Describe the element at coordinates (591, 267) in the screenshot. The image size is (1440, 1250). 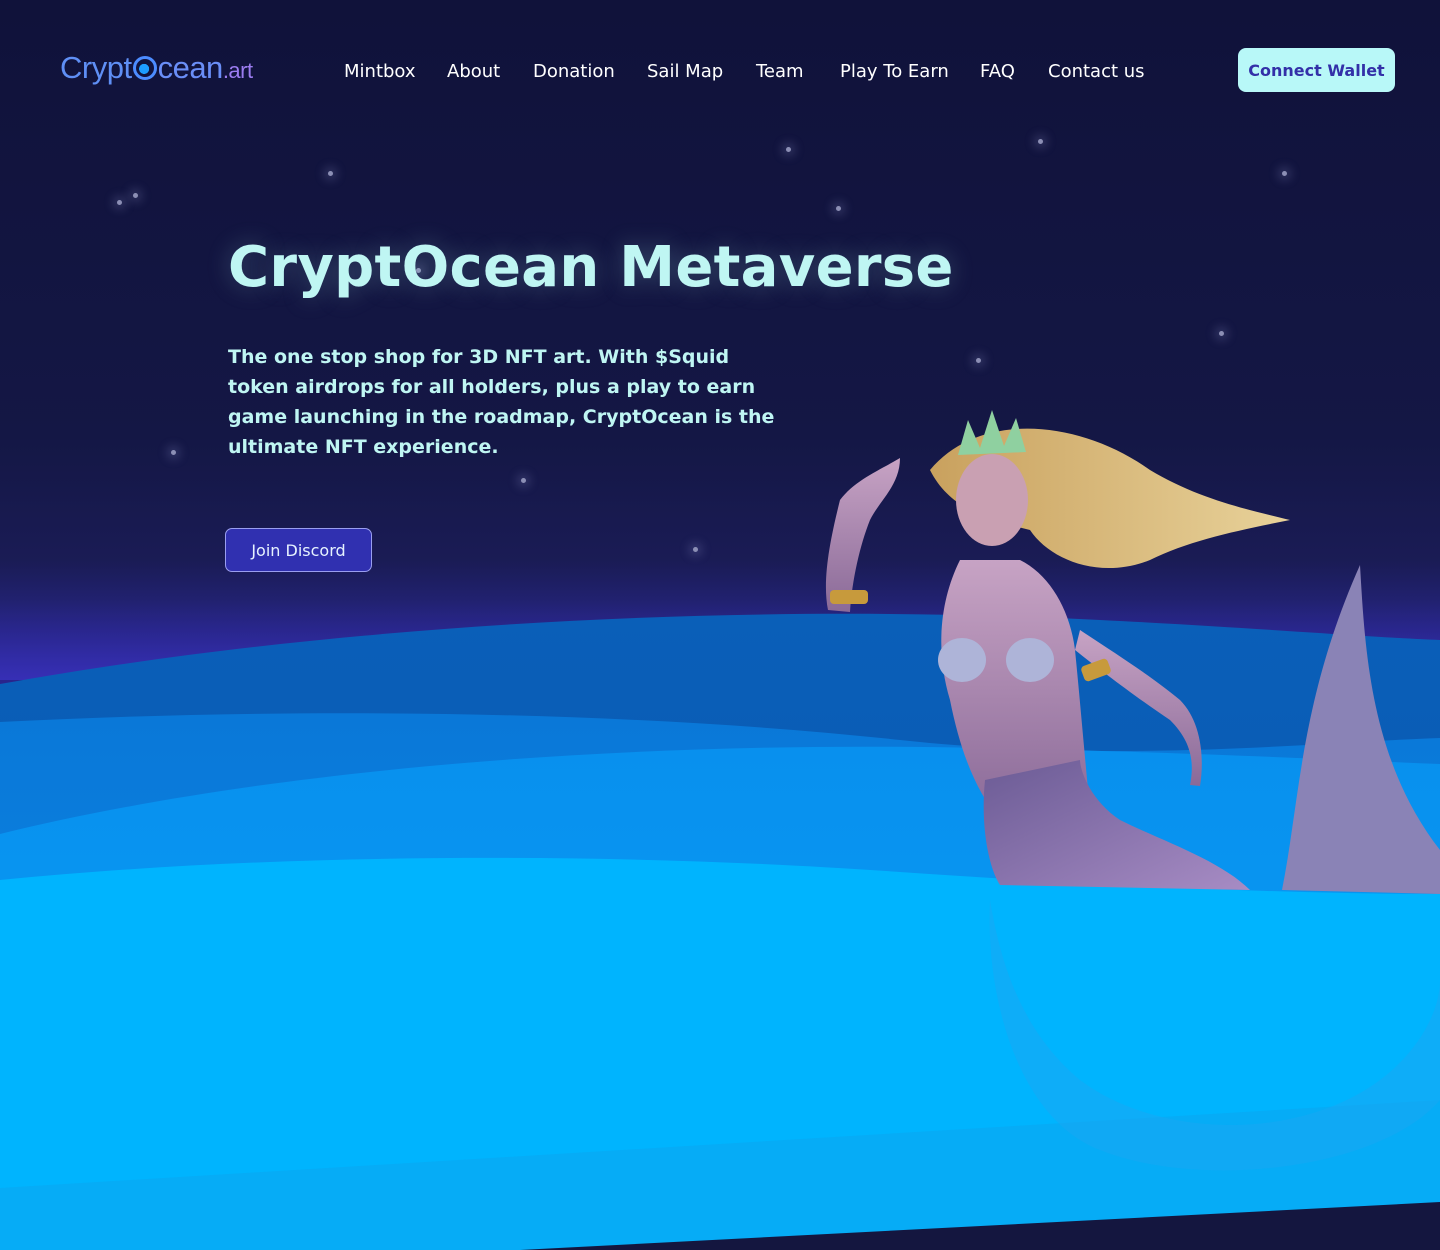
I see `hero-title: CryptOcean Metaverse` at that location.